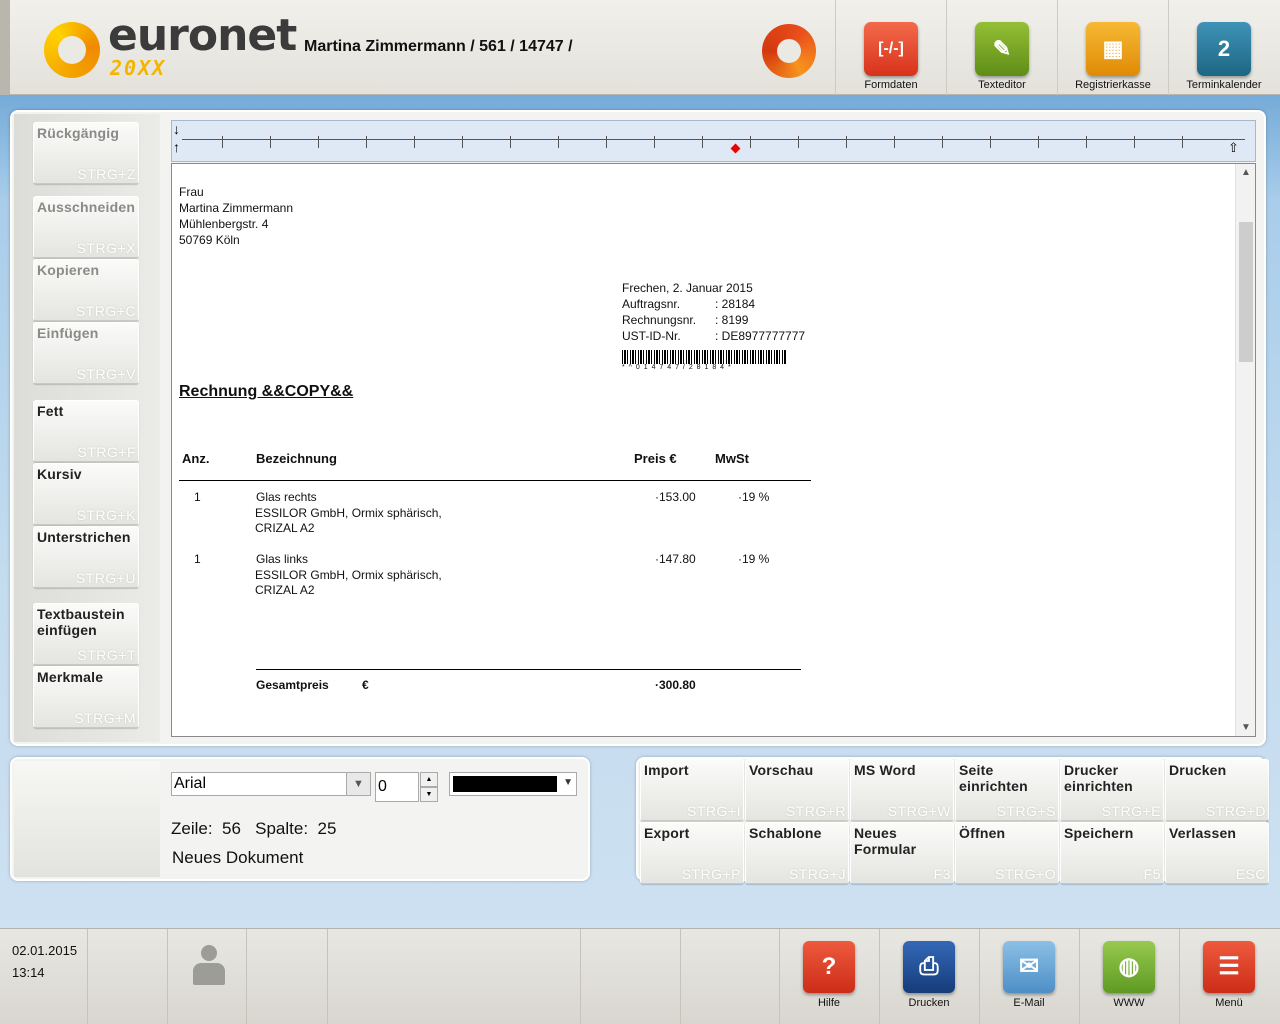 The height and width of the screenshot is (1024, 1280). I want to click on font-size-input: 0, so click(397, 787).